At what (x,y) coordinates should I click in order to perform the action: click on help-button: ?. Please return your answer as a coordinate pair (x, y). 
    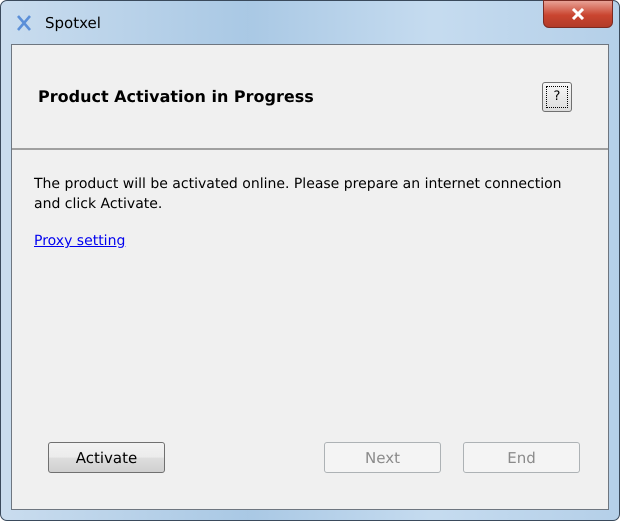
    Looking at the image, I should click on (557, 97).